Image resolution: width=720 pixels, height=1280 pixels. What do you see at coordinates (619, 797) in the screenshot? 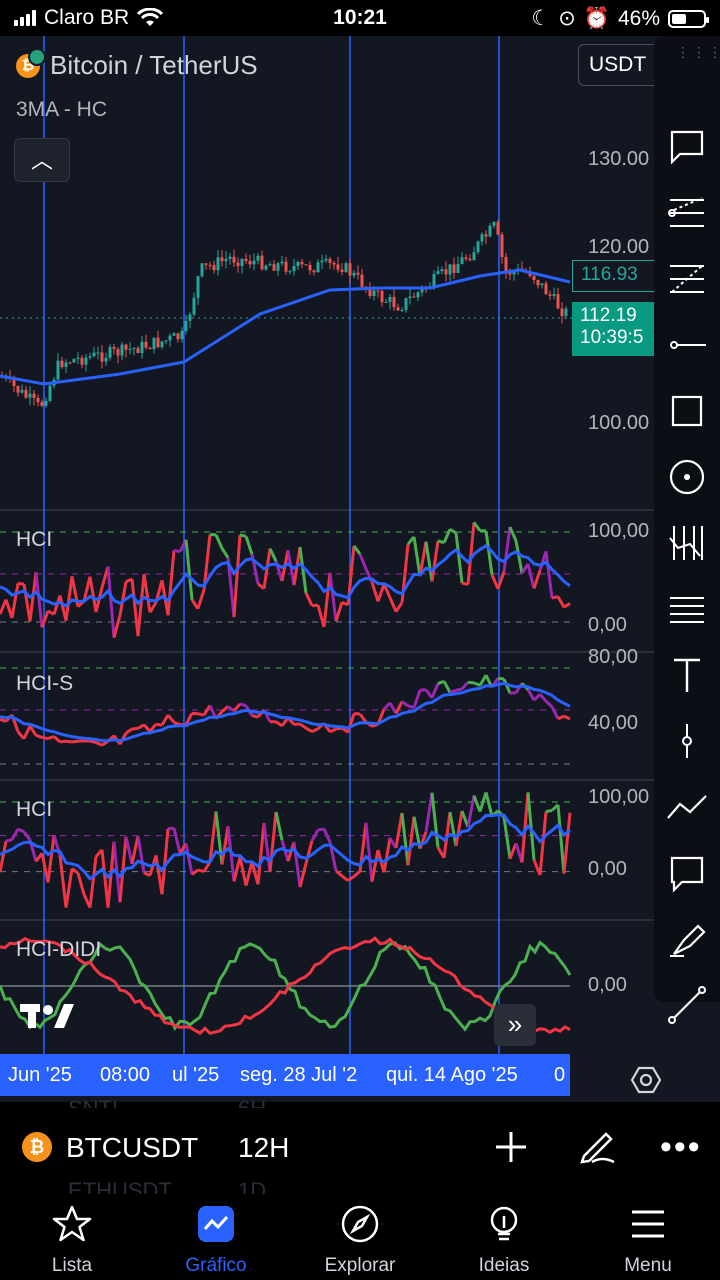
I see `pane-scale-label: 100,00` at bounding box center [619, 797].